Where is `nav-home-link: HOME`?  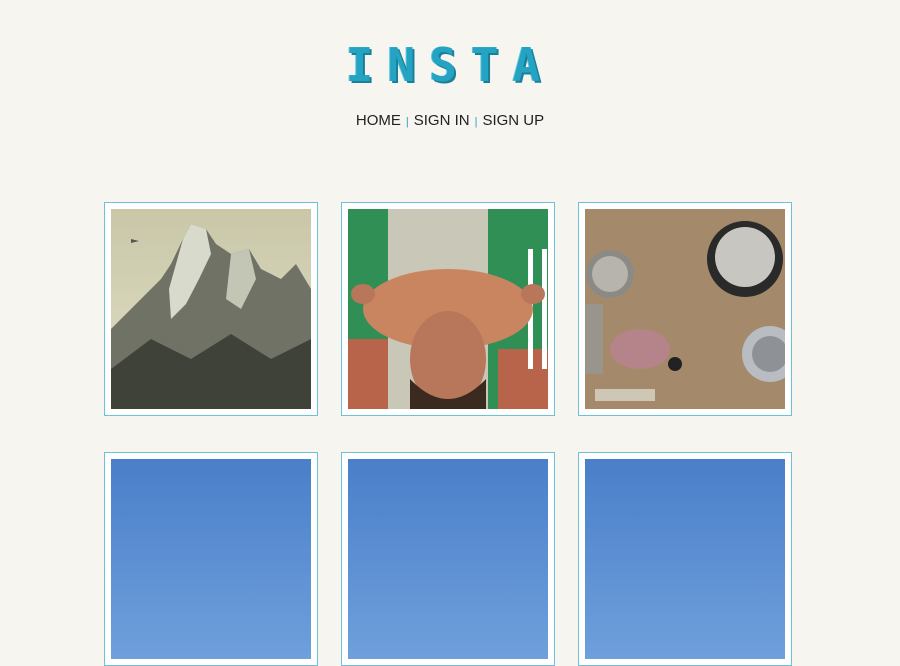
nav-home-link: HOME is located at coordinates (378, 120).